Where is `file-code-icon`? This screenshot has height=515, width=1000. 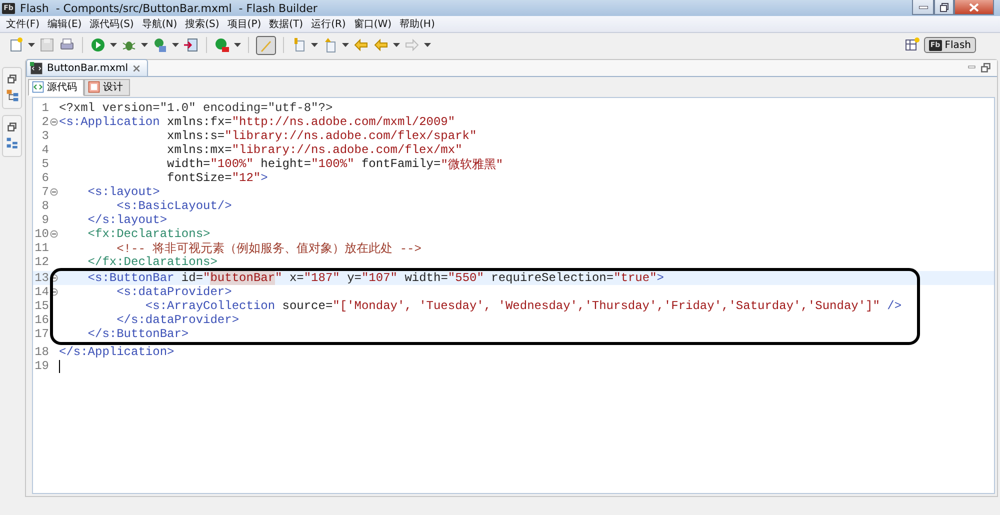 file-code-icon is located at coordinates (36, 68).